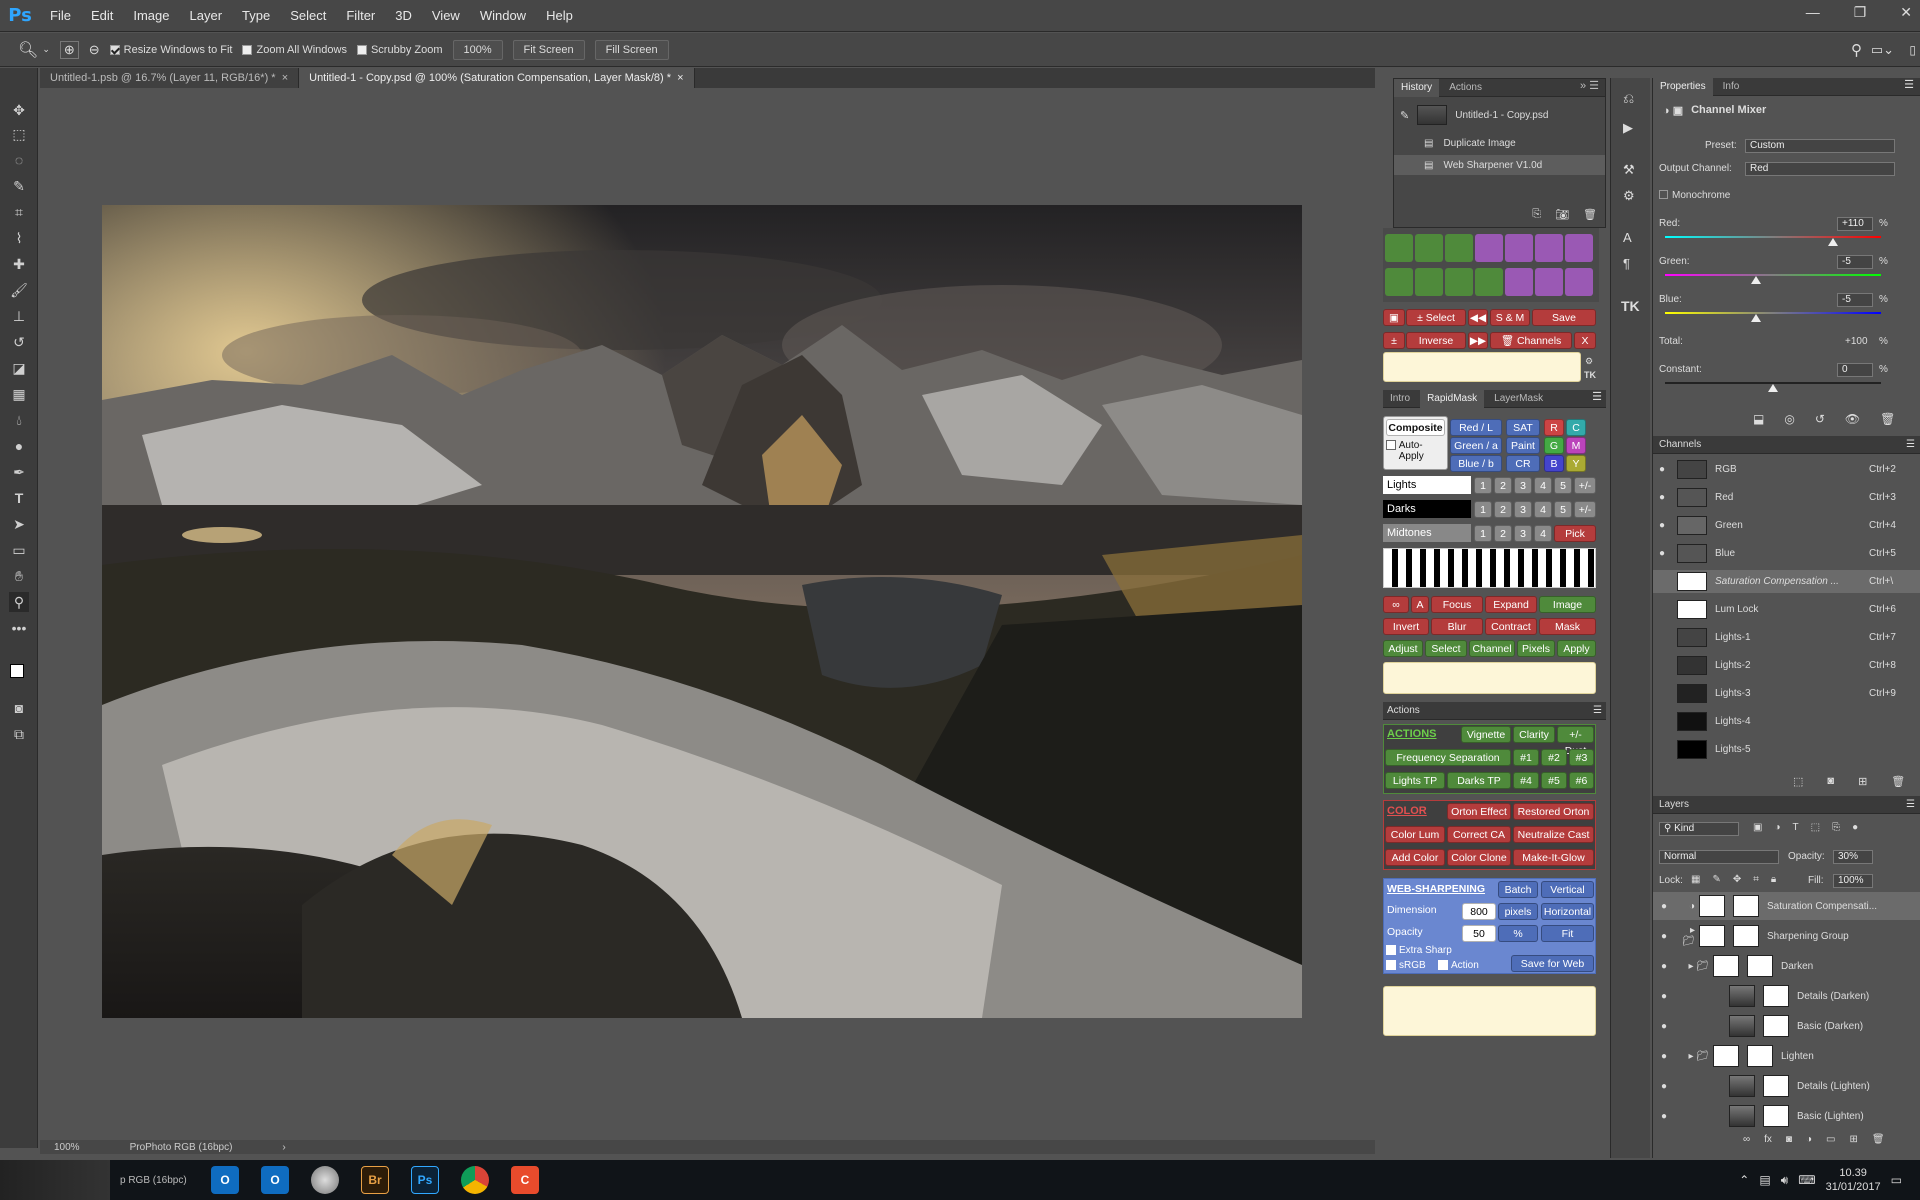 The width and height of the screenshot is (1920, 1200). What do you see at coordinates (1406, 626) in the screenshot?
I see `invert-button: Invert` at bounding box center [1406, 626].